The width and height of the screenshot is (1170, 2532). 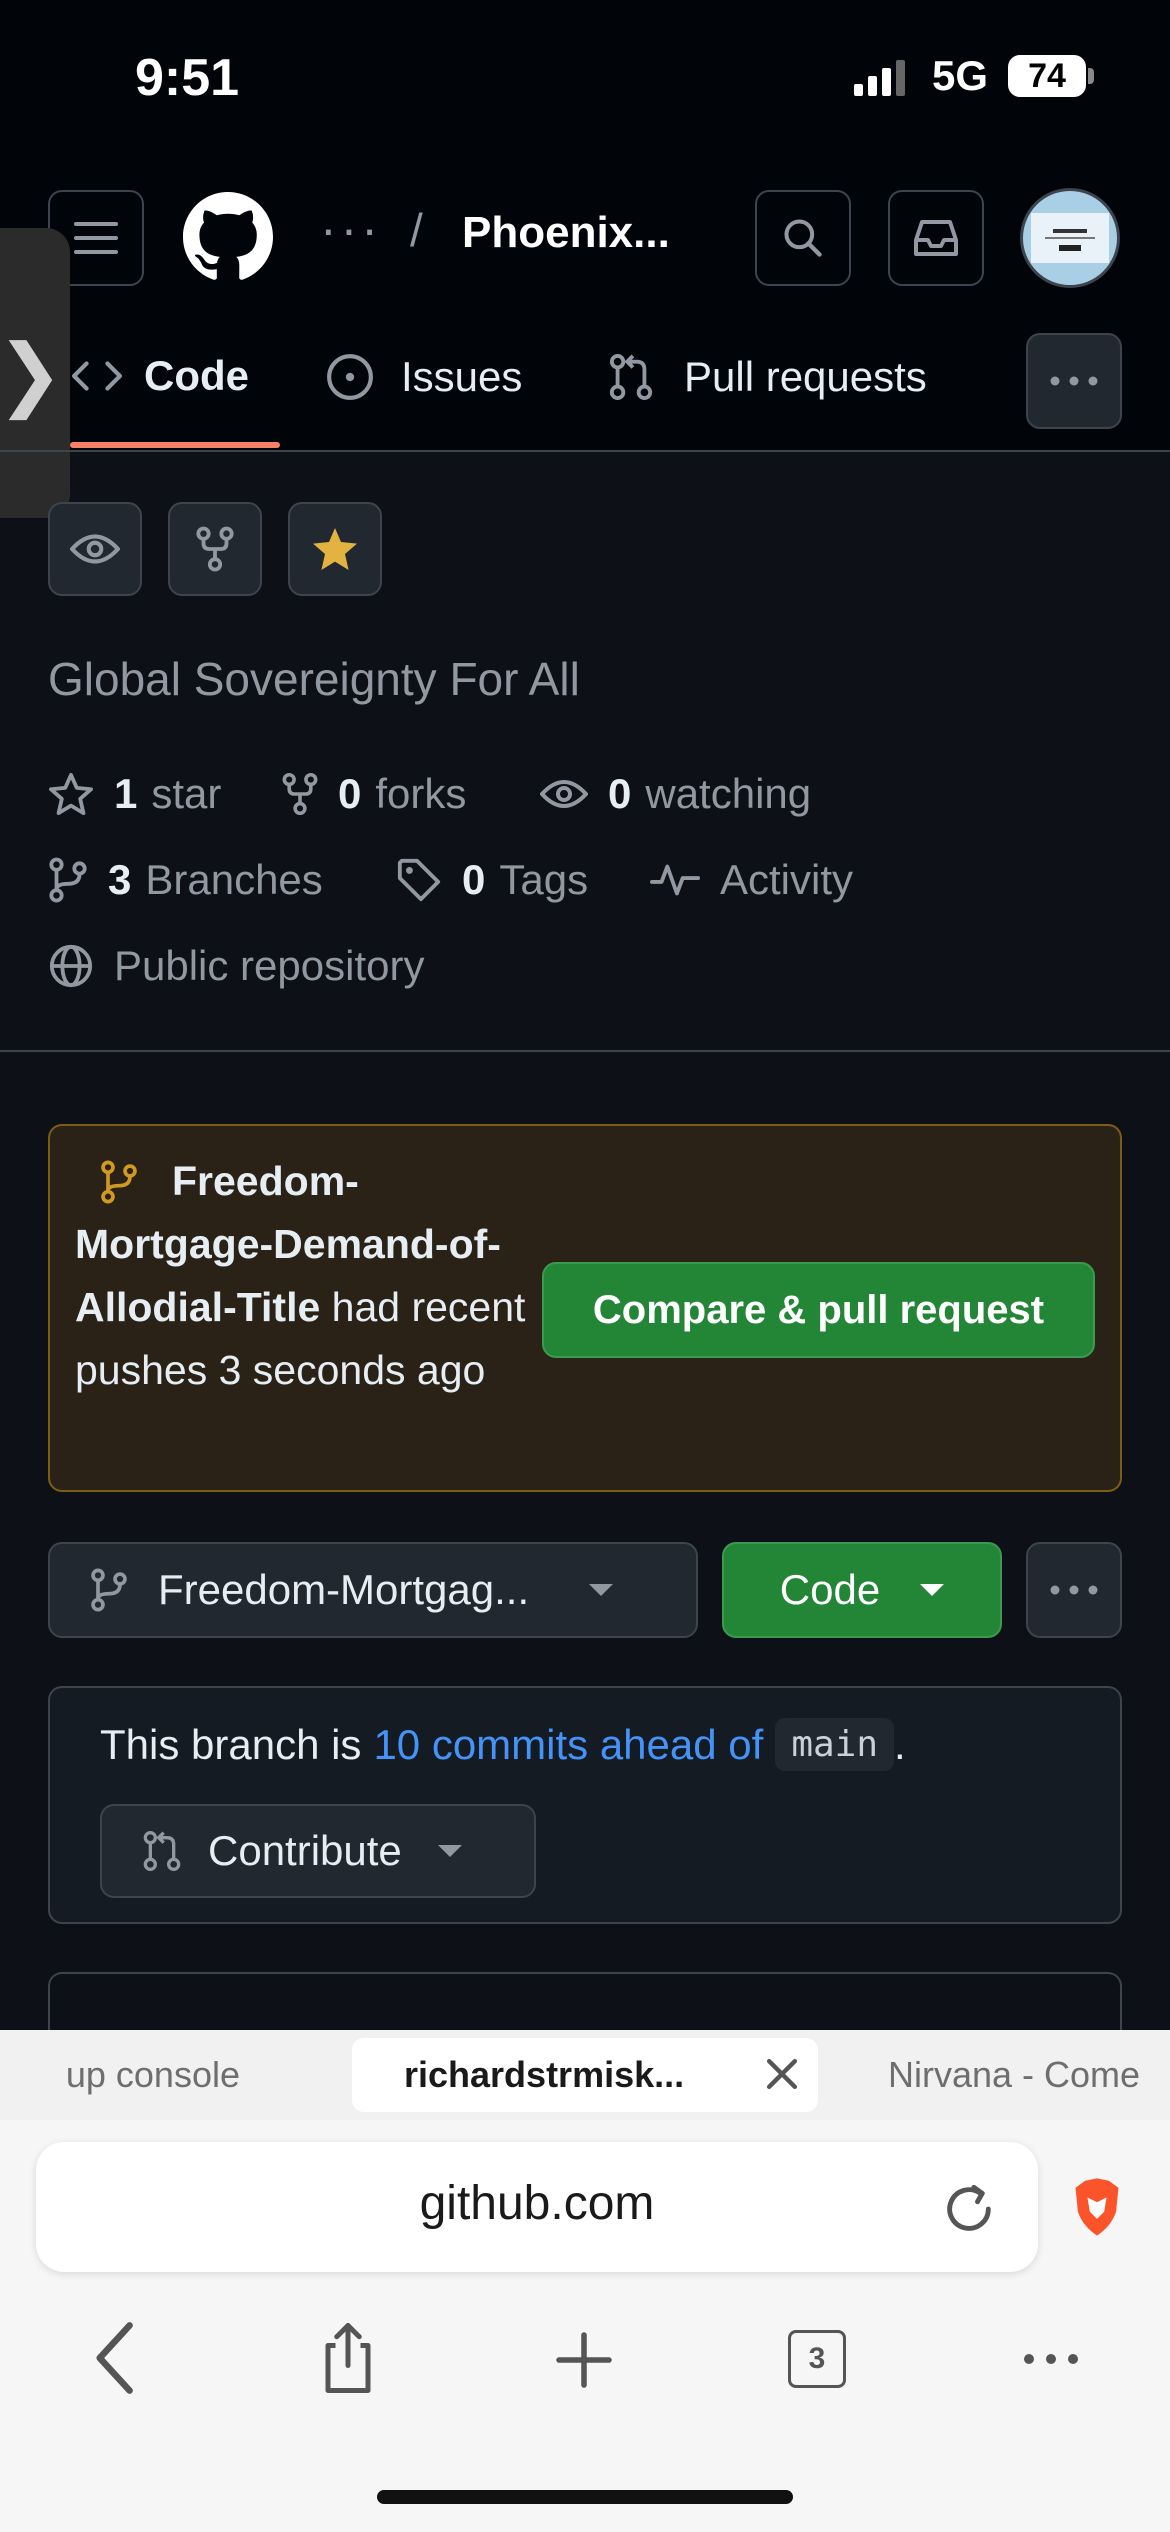 What do you see at coordinates (585, 451) in the screenshot?
I see `tabs-divider` at bounding box center [585, 451].